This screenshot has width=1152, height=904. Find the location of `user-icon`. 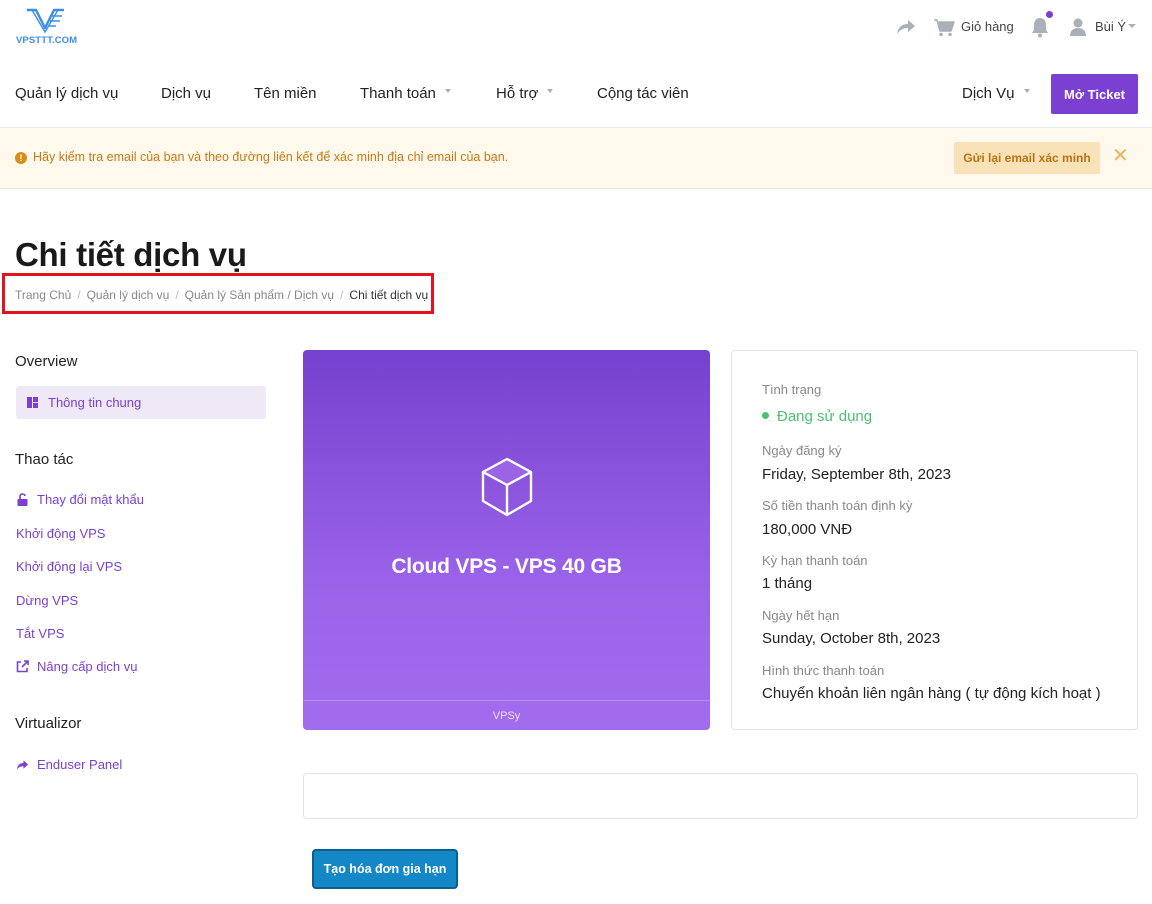

user-icon is located at coordinates (1078, 27).